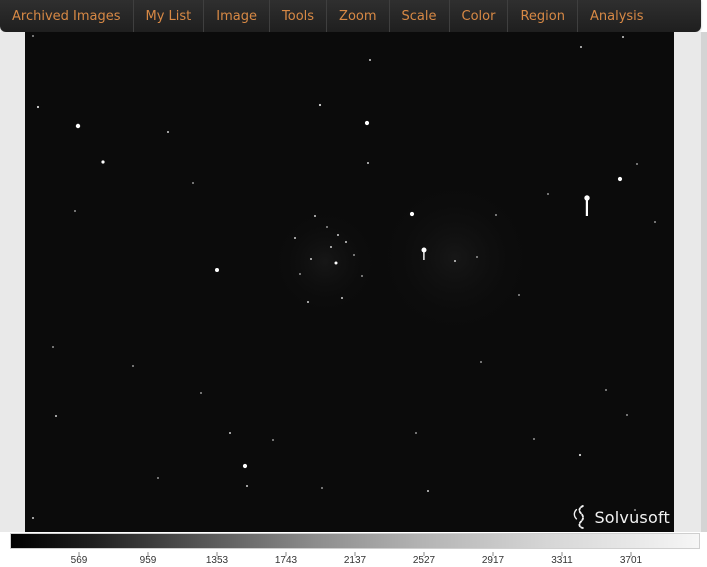  I want to click on solvusoft-logo-icon, so click(579, 517).